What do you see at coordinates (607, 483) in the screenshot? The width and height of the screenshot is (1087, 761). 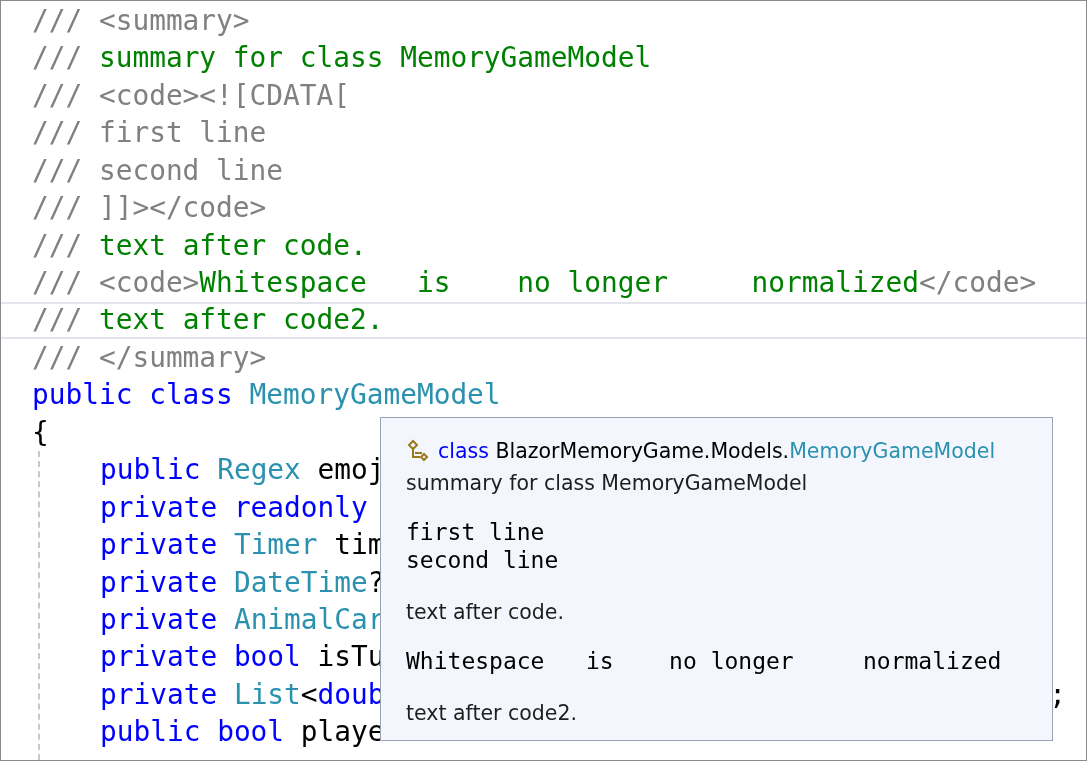 I see `description-text: summary for class MemoryGameModel` at bounding box center [607, 483].